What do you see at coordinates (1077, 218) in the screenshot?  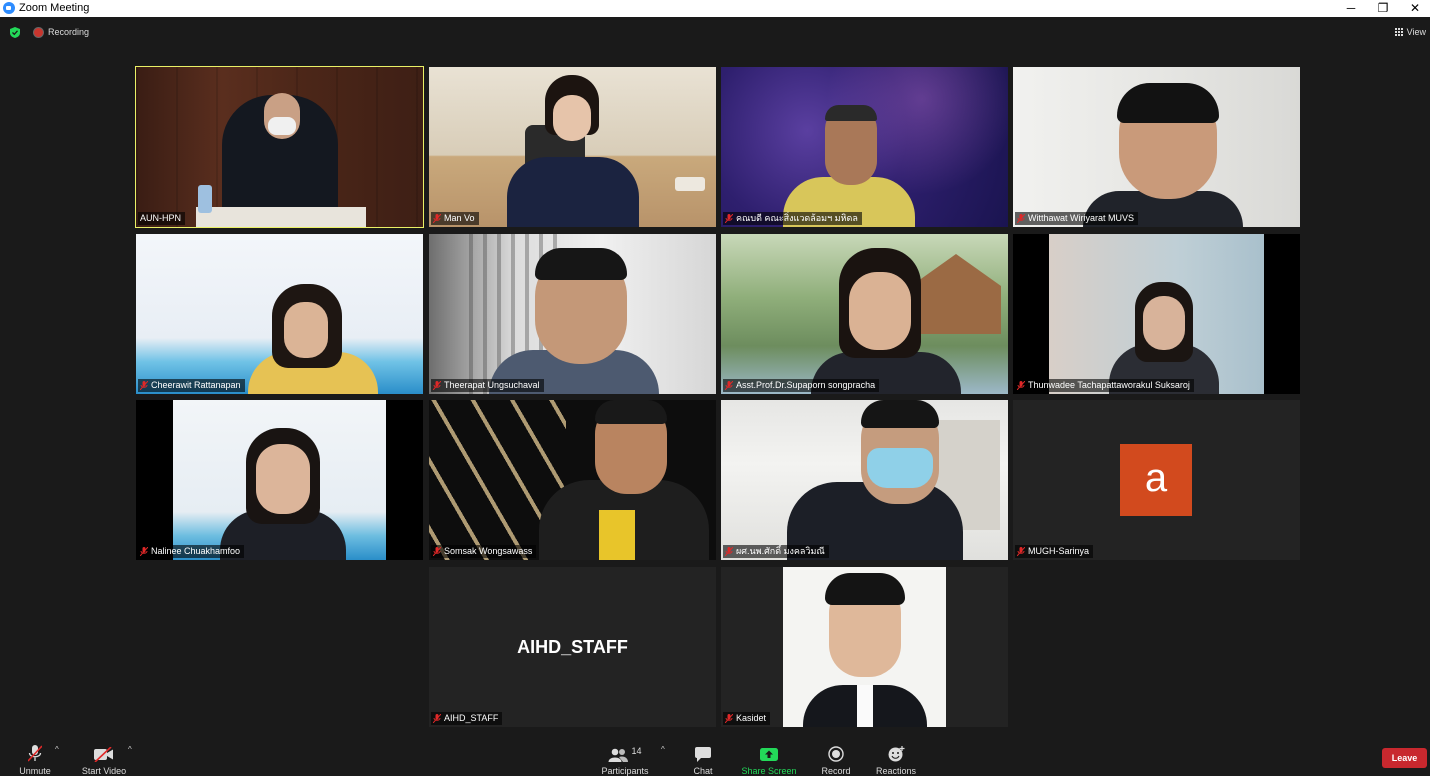 I see `participant-name: Witthawat Wiriyarat MUVS` at bounding box center [1077, 218].